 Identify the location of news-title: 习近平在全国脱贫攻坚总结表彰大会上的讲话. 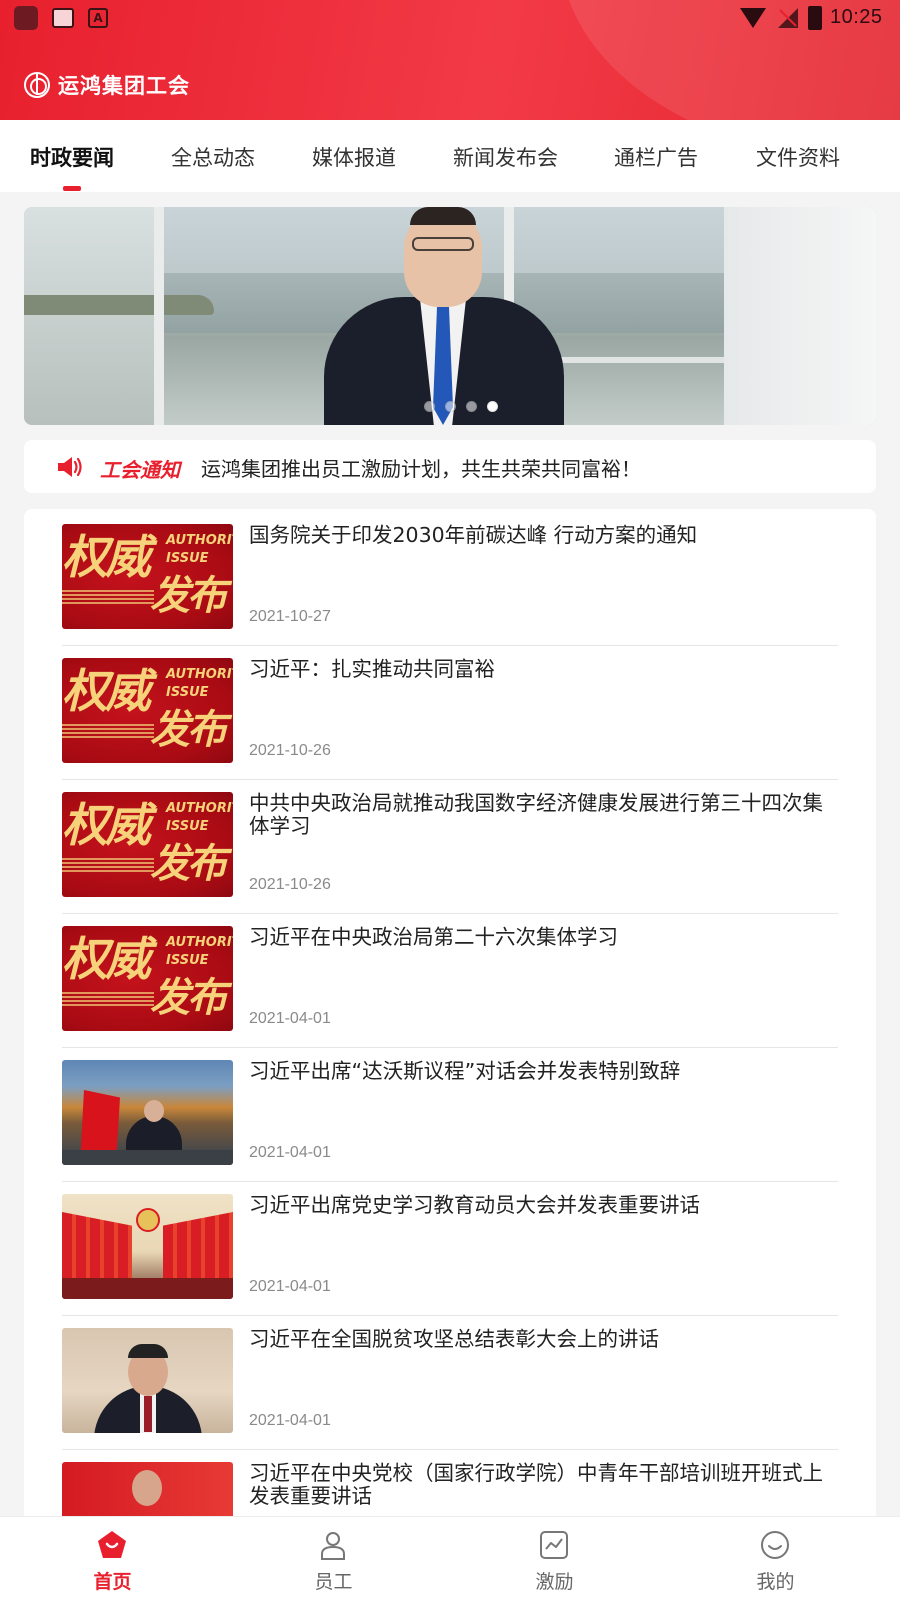
(454, 1339).